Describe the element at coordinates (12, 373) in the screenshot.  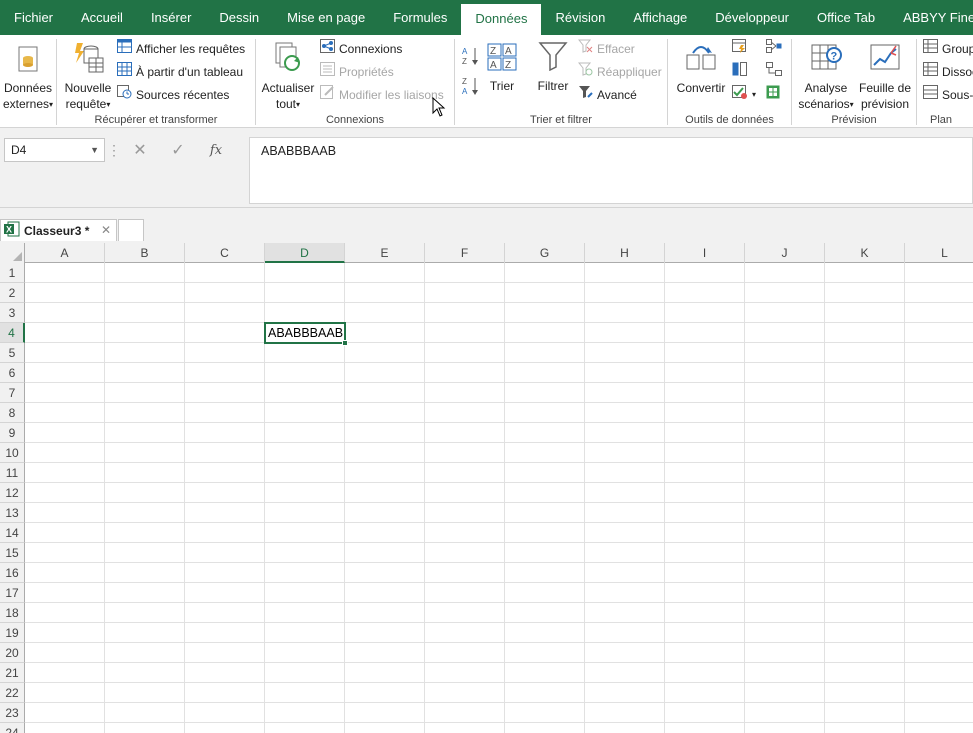
I see `row-header-6: 6` at that location.